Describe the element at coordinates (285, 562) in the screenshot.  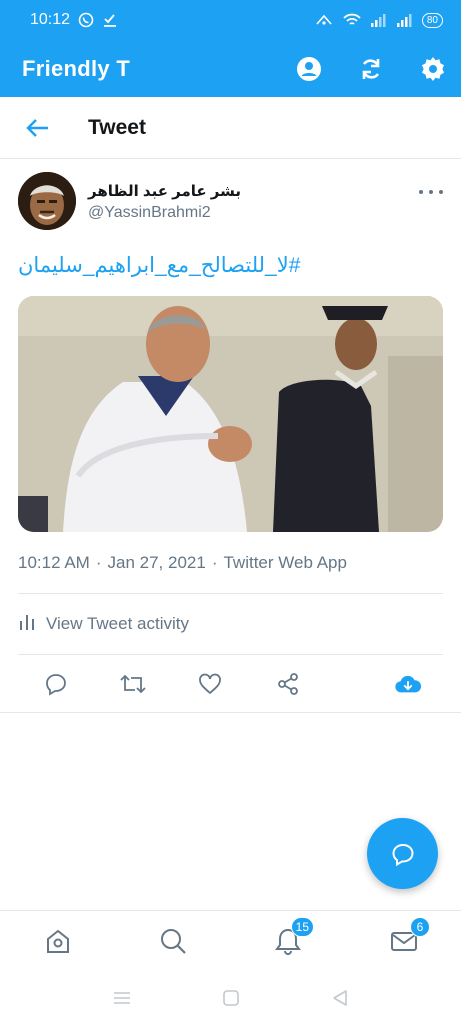
I see `tweet-source: Twitter Web App` at that location.